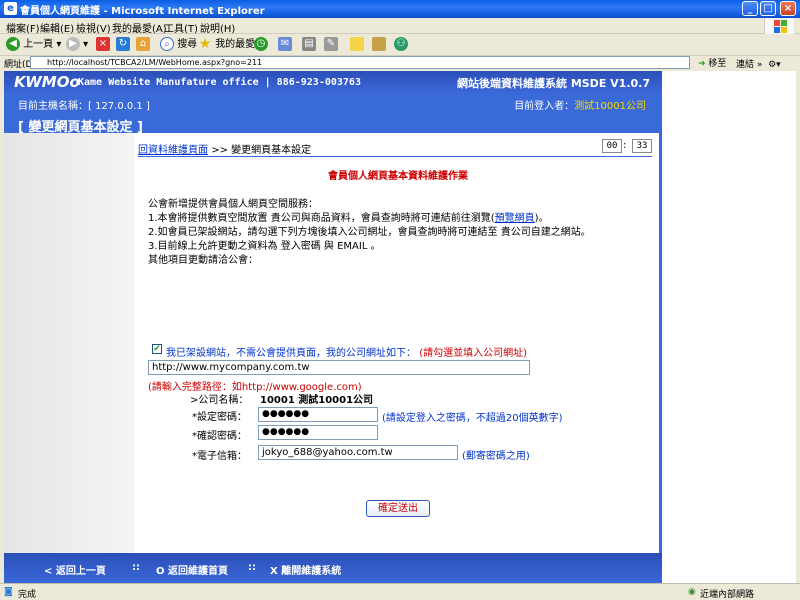  I want to click on home-button: ⌂, so click(143, 45).